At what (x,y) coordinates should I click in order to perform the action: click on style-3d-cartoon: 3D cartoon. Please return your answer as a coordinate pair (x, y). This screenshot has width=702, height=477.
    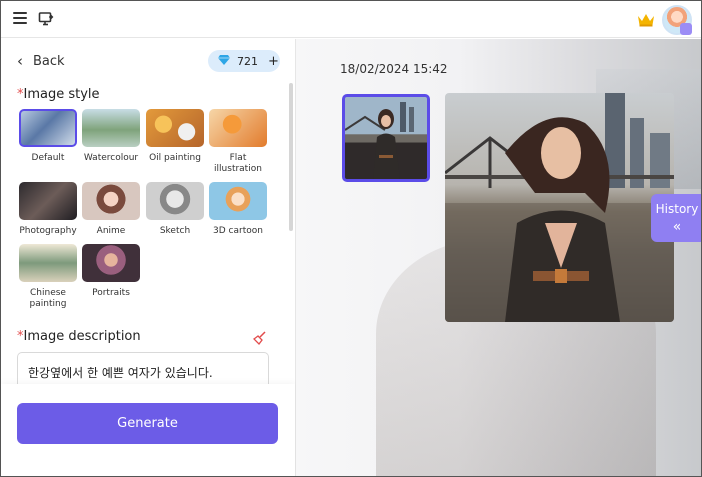
    Looking at the image, I should click on (238, 209).